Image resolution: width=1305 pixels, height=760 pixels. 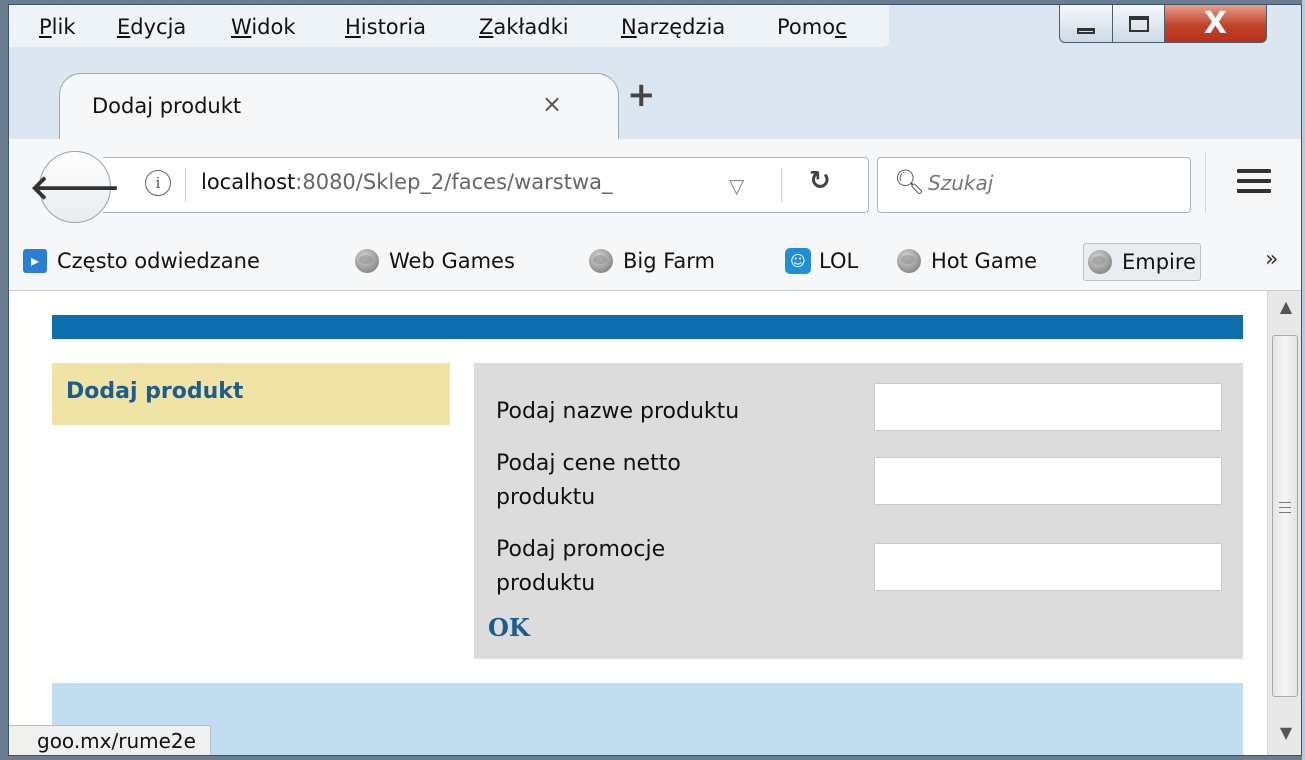 I want to click on tab-title: Dodaj produkt, so click(x=167, y=106).